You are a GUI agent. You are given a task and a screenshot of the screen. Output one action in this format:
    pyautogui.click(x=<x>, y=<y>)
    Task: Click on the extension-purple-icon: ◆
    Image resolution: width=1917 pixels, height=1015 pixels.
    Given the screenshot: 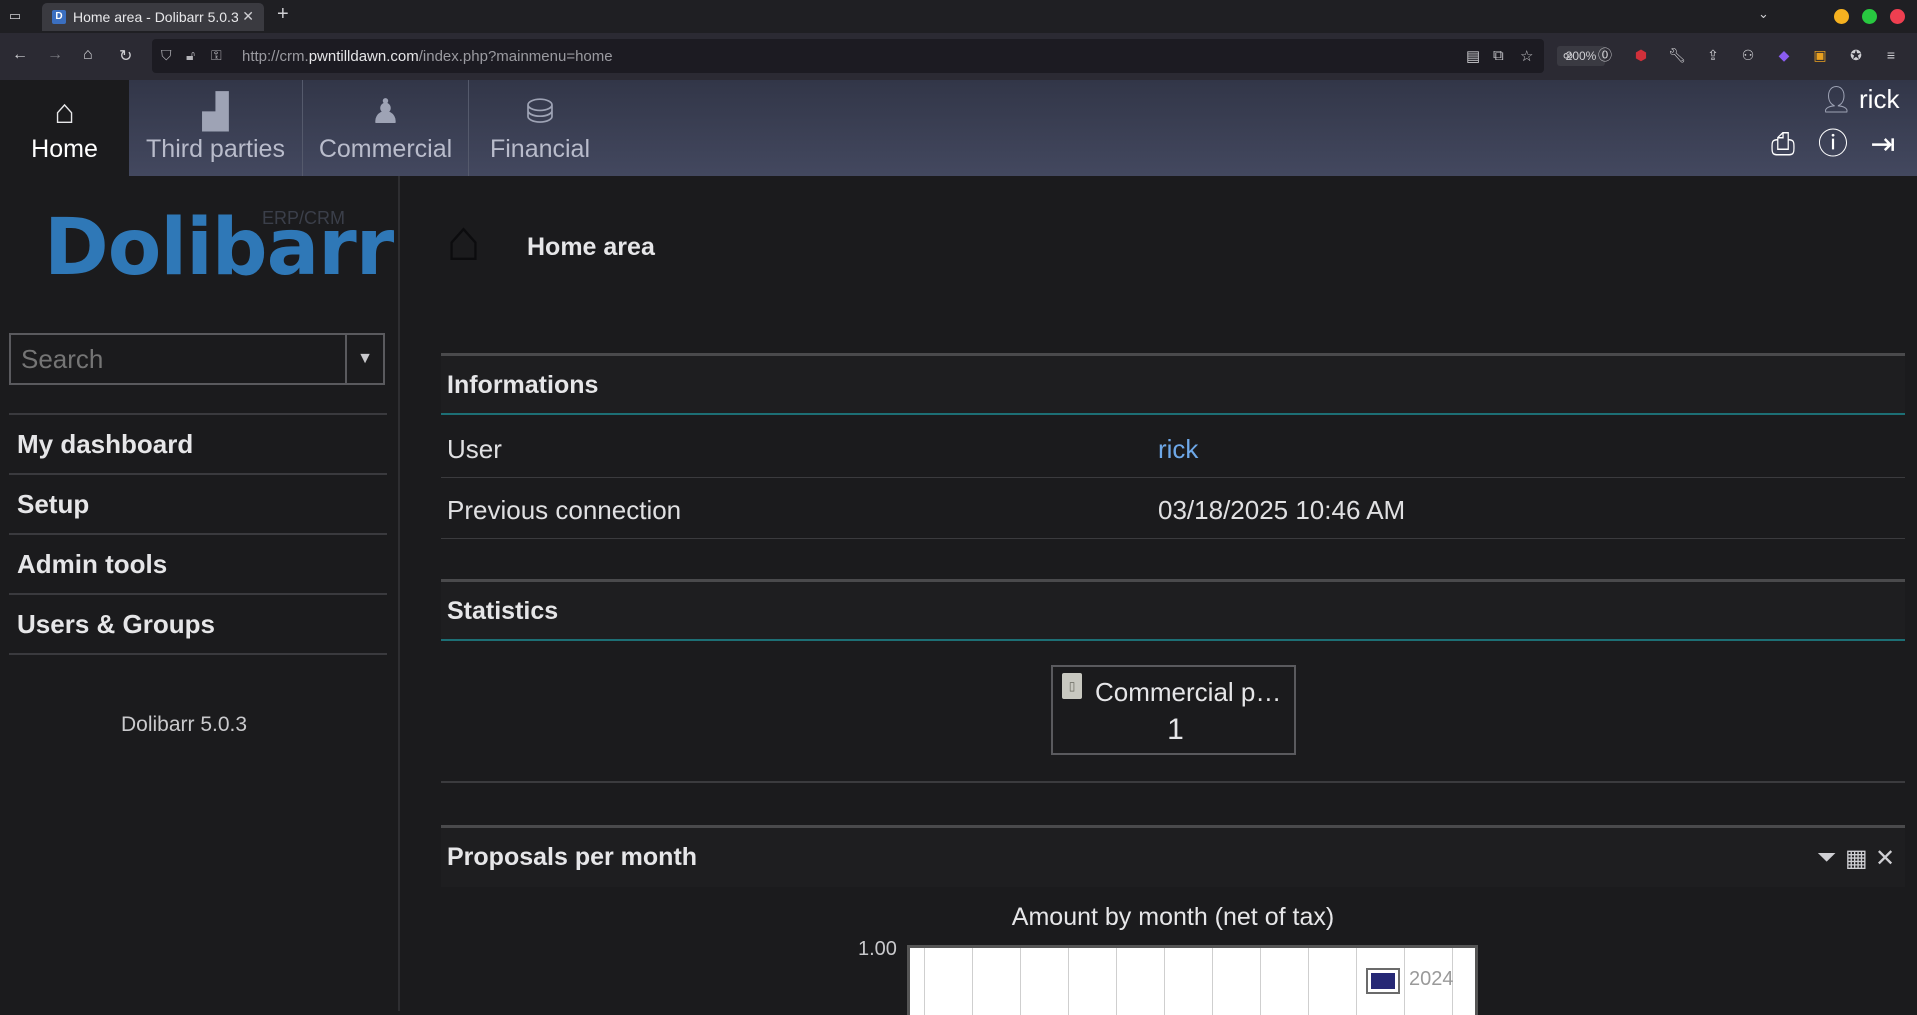 What is the action you would take?
    pyautogui.click(x=1784, y=55)
    